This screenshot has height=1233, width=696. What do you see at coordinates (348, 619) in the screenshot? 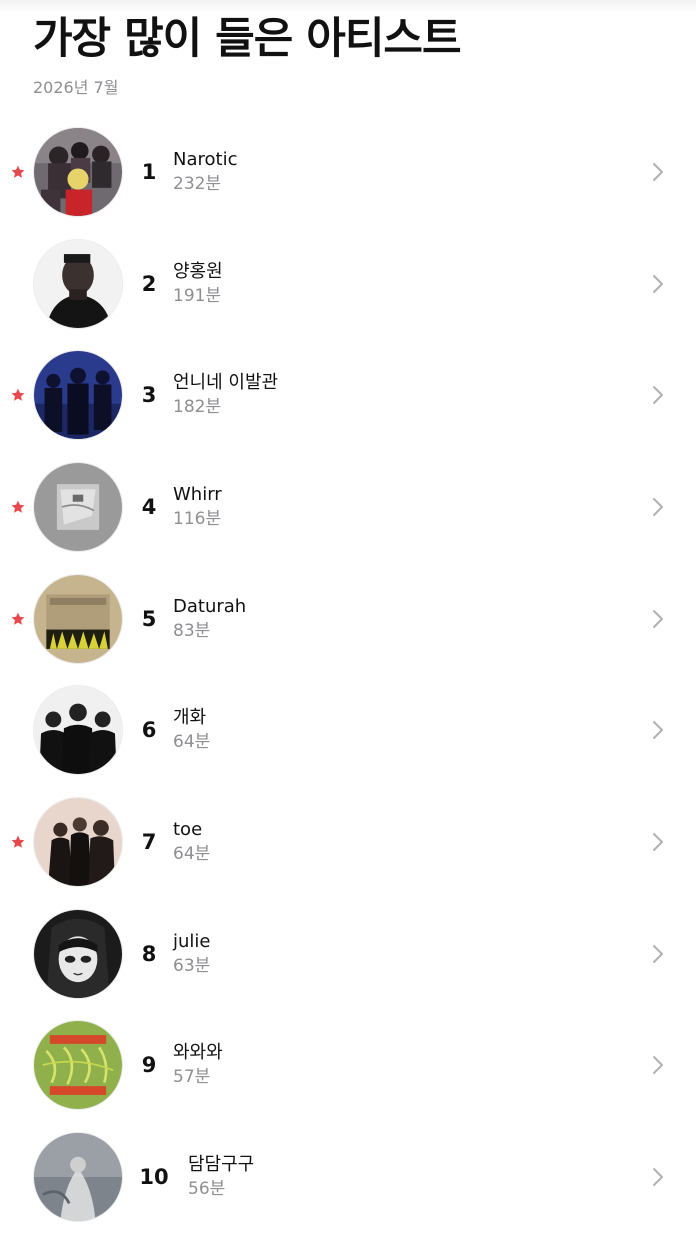
I see `artist-row-5: 5 Daturah 83분` at bounding box center [348, 619].